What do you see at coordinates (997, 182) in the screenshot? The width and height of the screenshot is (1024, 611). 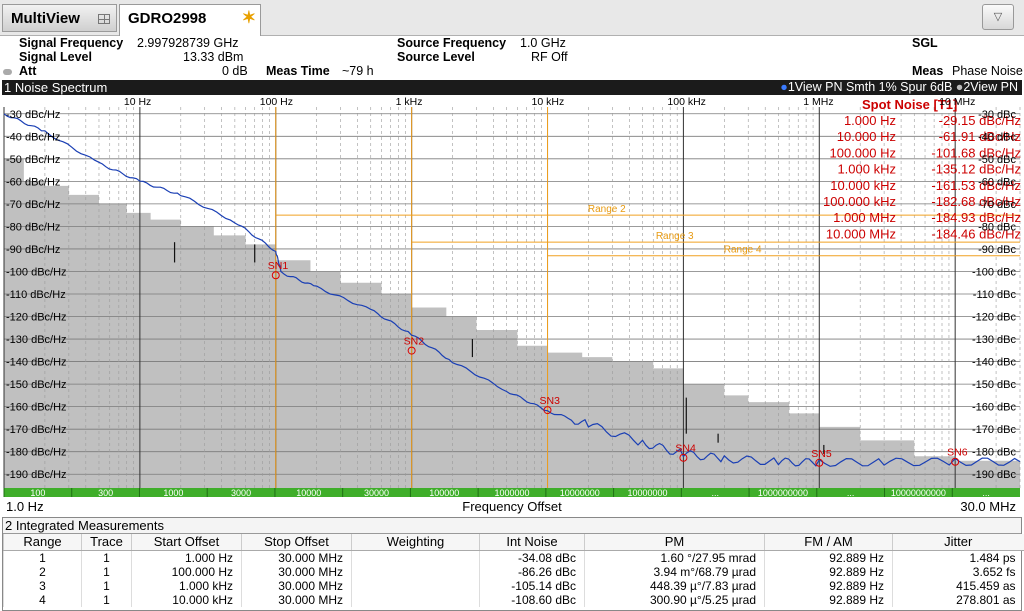 I see `y-tick-label-right: -60 dBc` at bounding box center [997, 182].